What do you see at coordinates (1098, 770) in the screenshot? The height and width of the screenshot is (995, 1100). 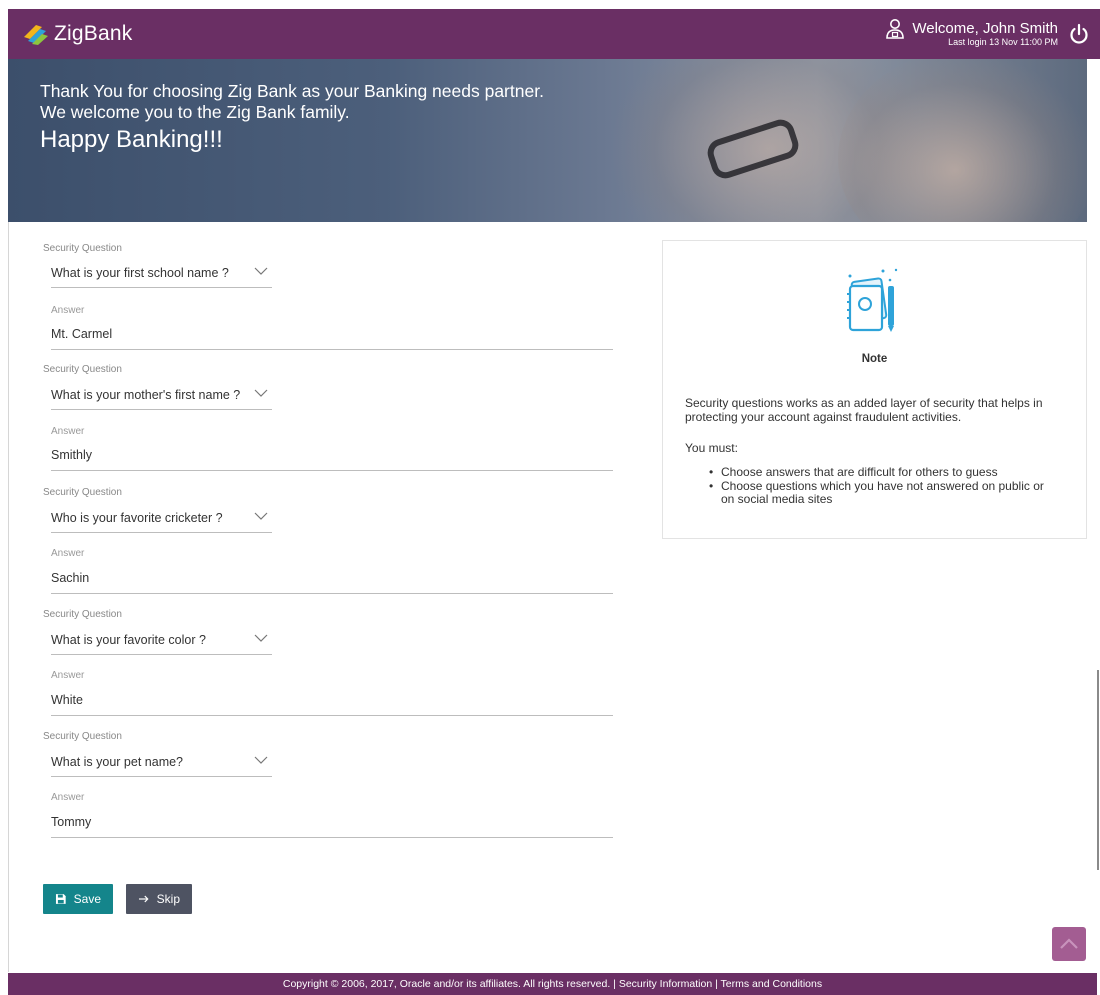 I see `scrollbar` at bounding box center [1098, 770].